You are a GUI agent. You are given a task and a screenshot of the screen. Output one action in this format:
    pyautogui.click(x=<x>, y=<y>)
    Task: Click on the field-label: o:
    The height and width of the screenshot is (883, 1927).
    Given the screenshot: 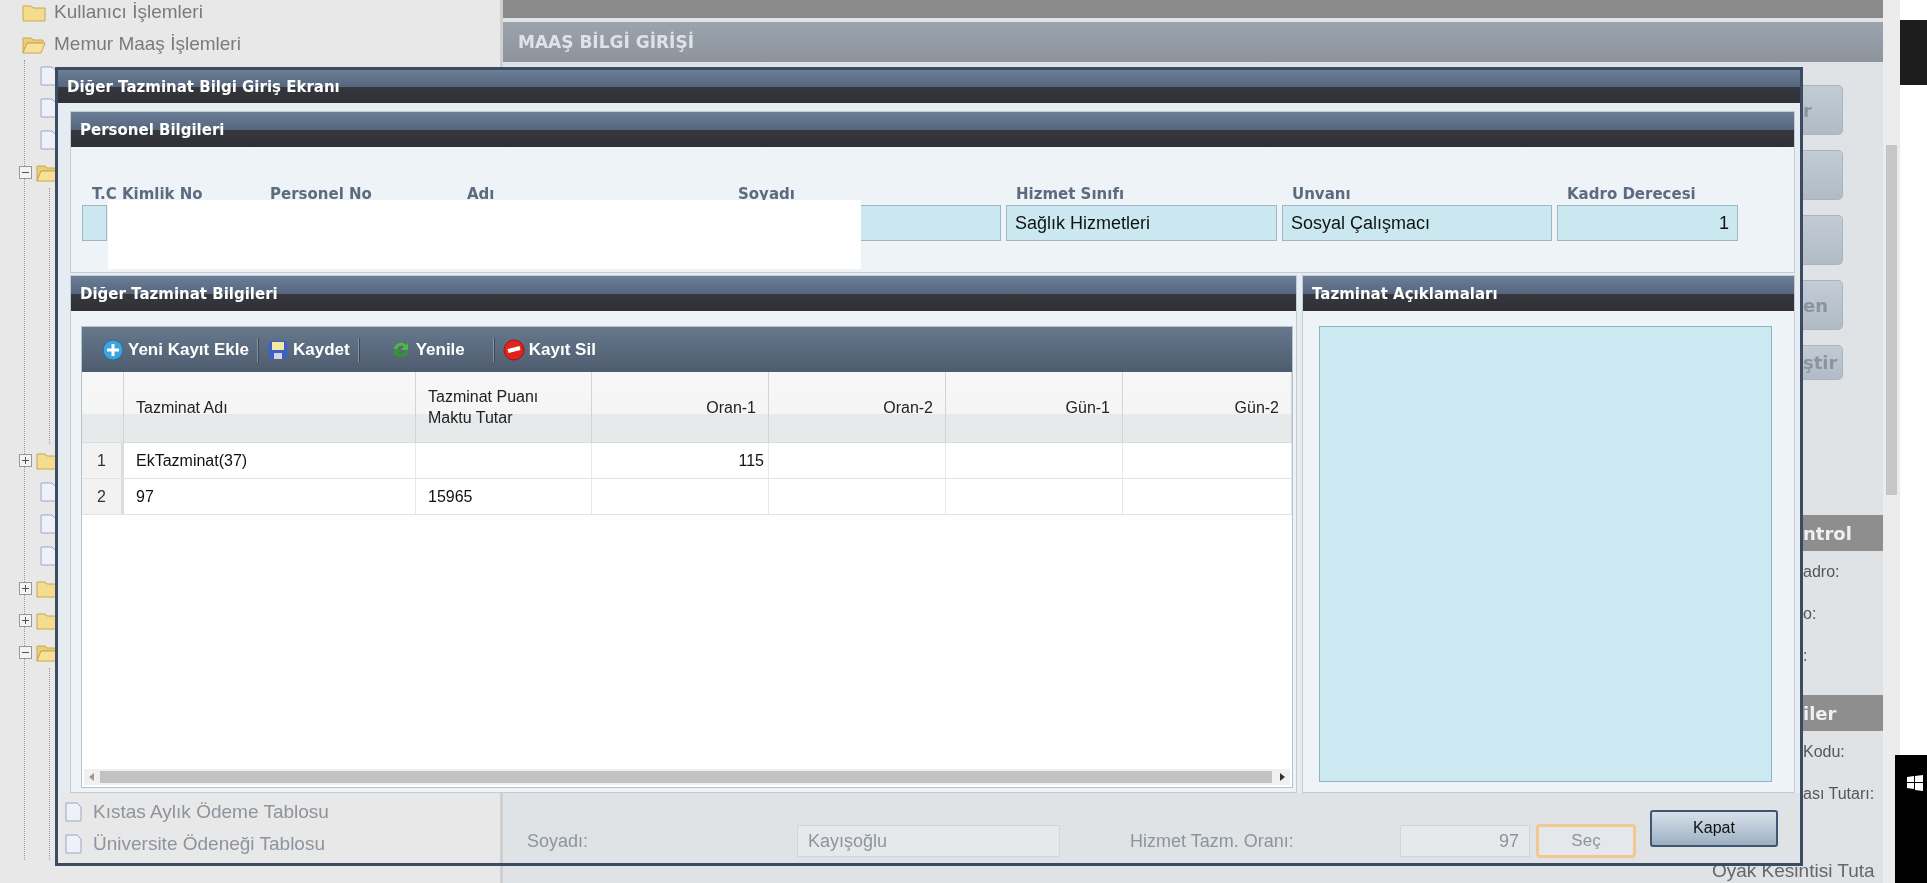 What is the action you would take?
    pyautogui.click(x=1810, y=614)
    